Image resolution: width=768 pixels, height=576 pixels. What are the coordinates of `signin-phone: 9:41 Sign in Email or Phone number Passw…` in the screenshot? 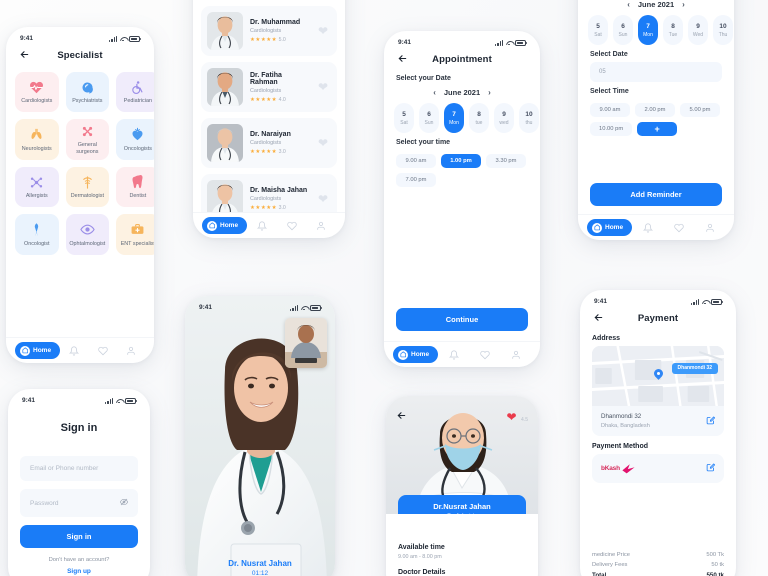 It's located at (79, 482).